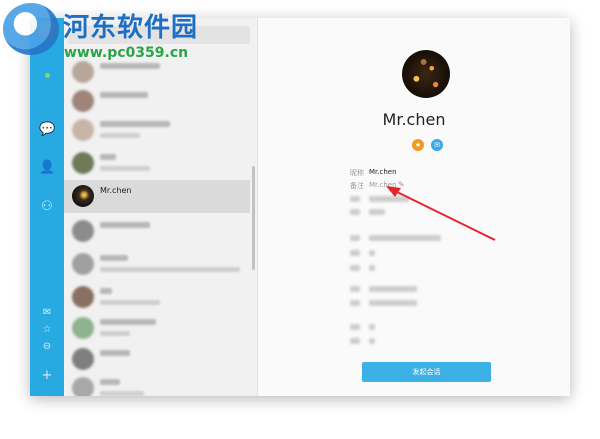 This screenshot has height=439, width=600. What do you see at coordinates (418, 145) in the screenshot?
I see `star-badge-icon: ★` at bounding box center [418, 145].